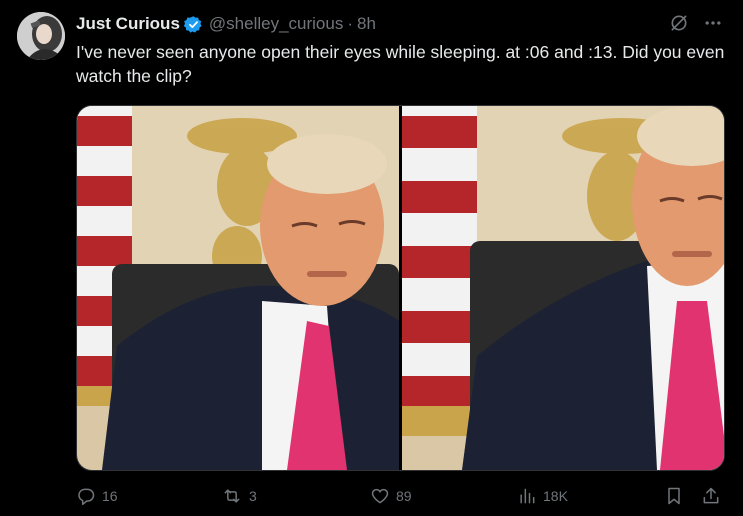 The image size is (743, 516). I want to click on repost-count: 3, so click(253, 496).